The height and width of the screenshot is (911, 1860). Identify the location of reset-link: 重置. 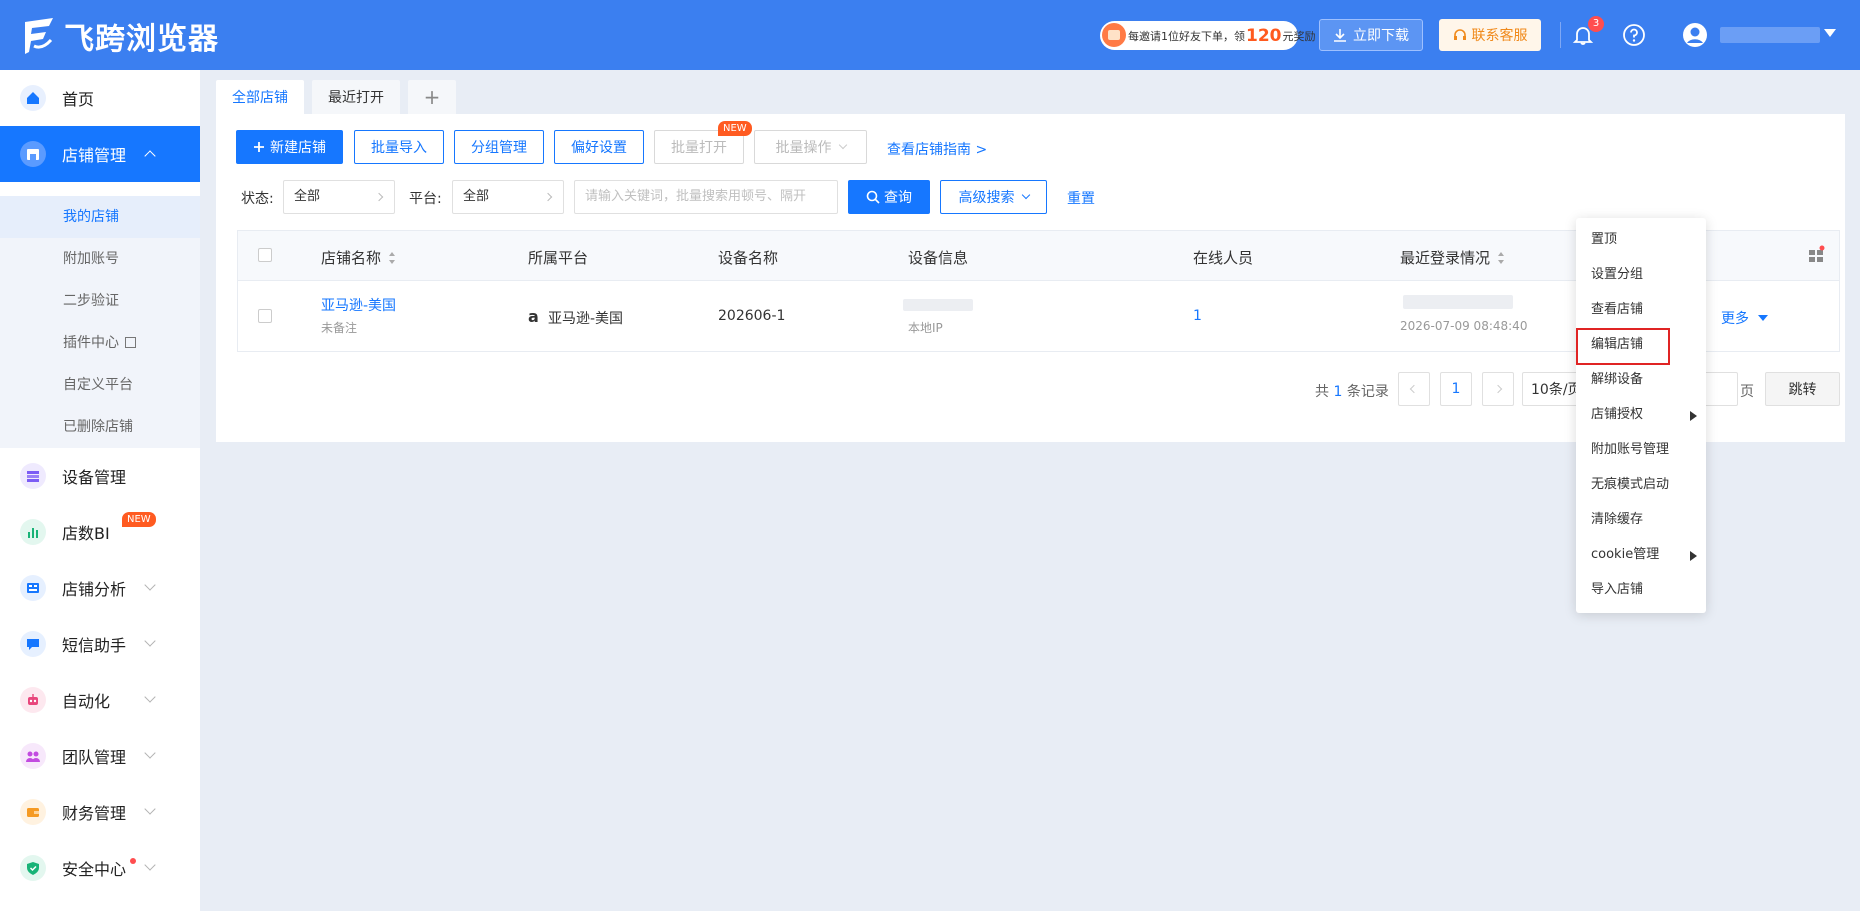
(1081, 198).